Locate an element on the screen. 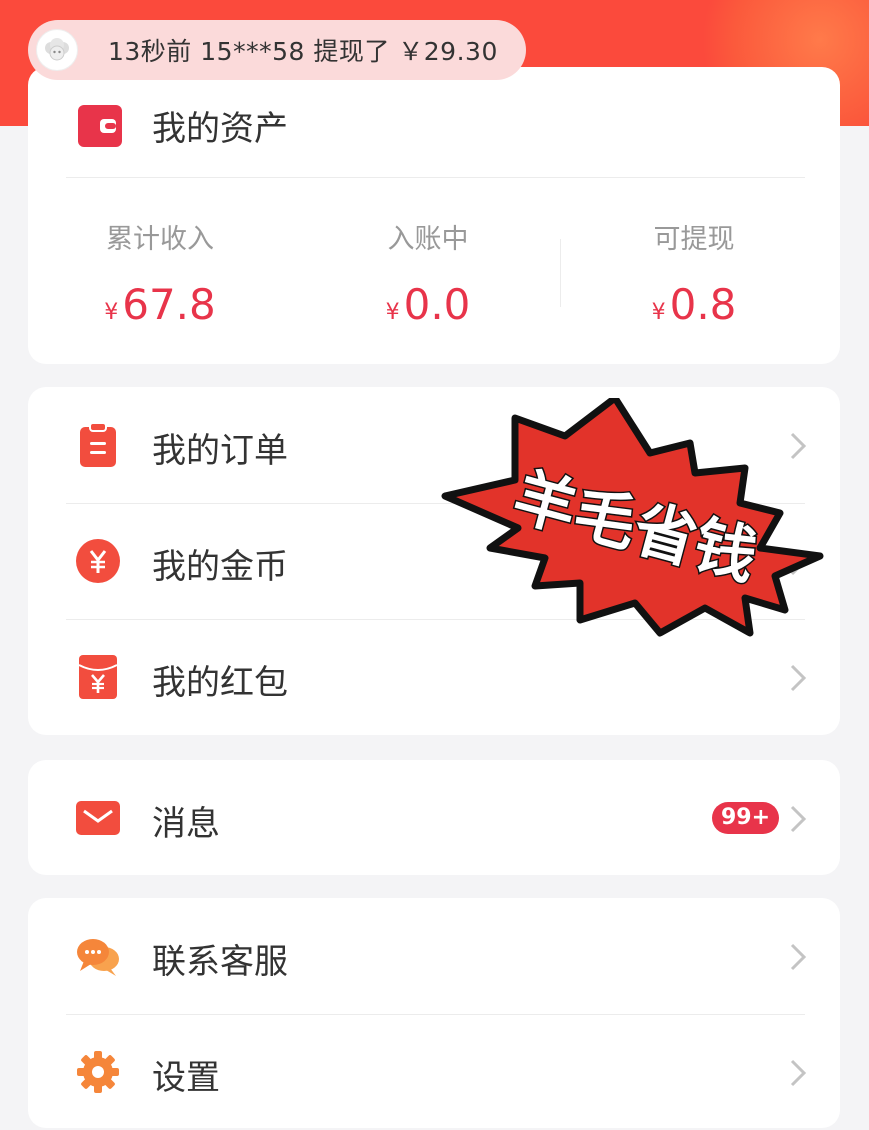  divider is located at coordinates (435, 177).